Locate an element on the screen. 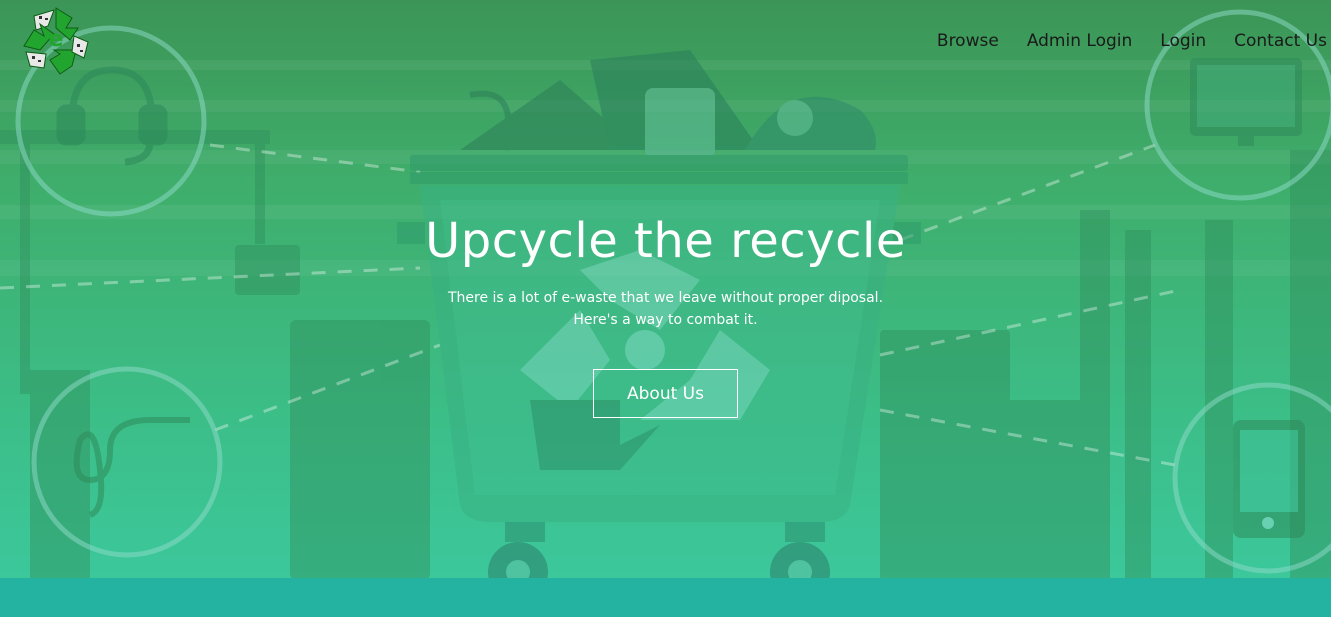 This screenshot has height=617, width=1331. cable-icon is located at coordinates (131, 467).